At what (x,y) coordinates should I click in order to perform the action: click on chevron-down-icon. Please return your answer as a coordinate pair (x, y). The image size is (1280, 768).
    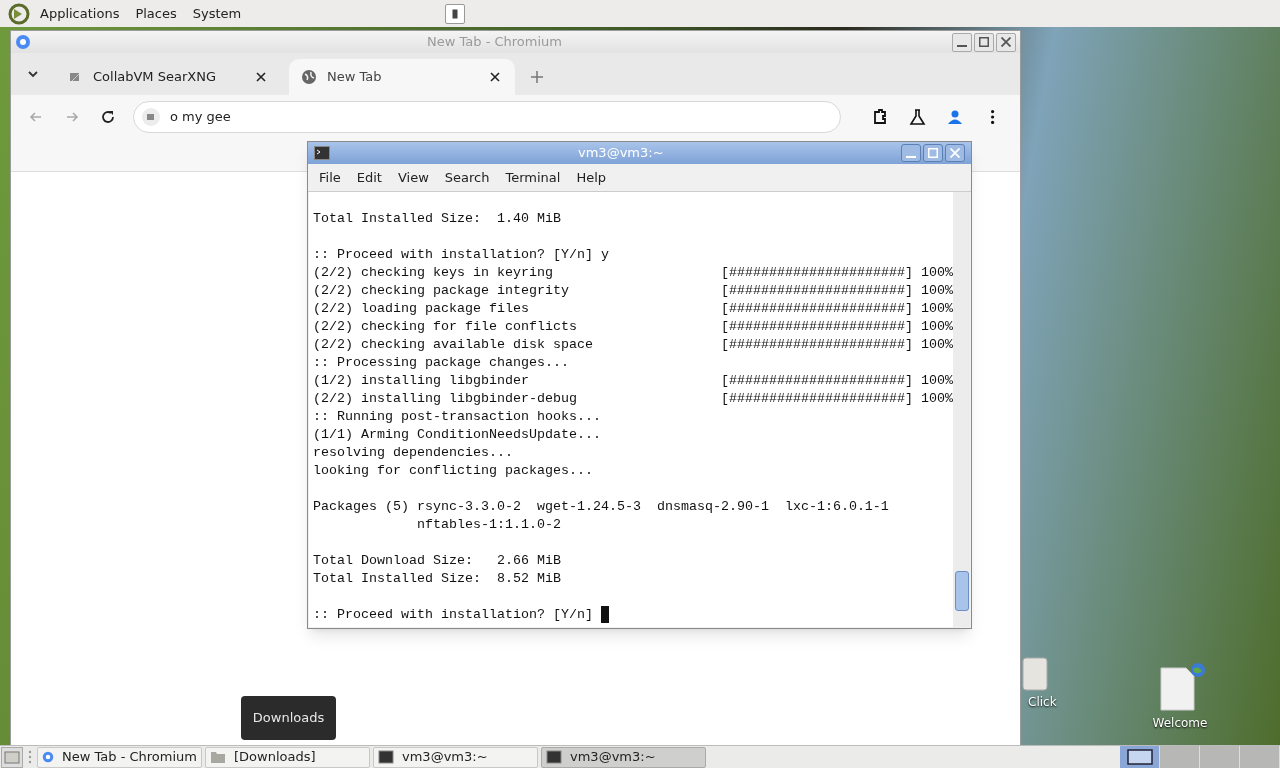
    Looking at the image, I should click on (33, 74).